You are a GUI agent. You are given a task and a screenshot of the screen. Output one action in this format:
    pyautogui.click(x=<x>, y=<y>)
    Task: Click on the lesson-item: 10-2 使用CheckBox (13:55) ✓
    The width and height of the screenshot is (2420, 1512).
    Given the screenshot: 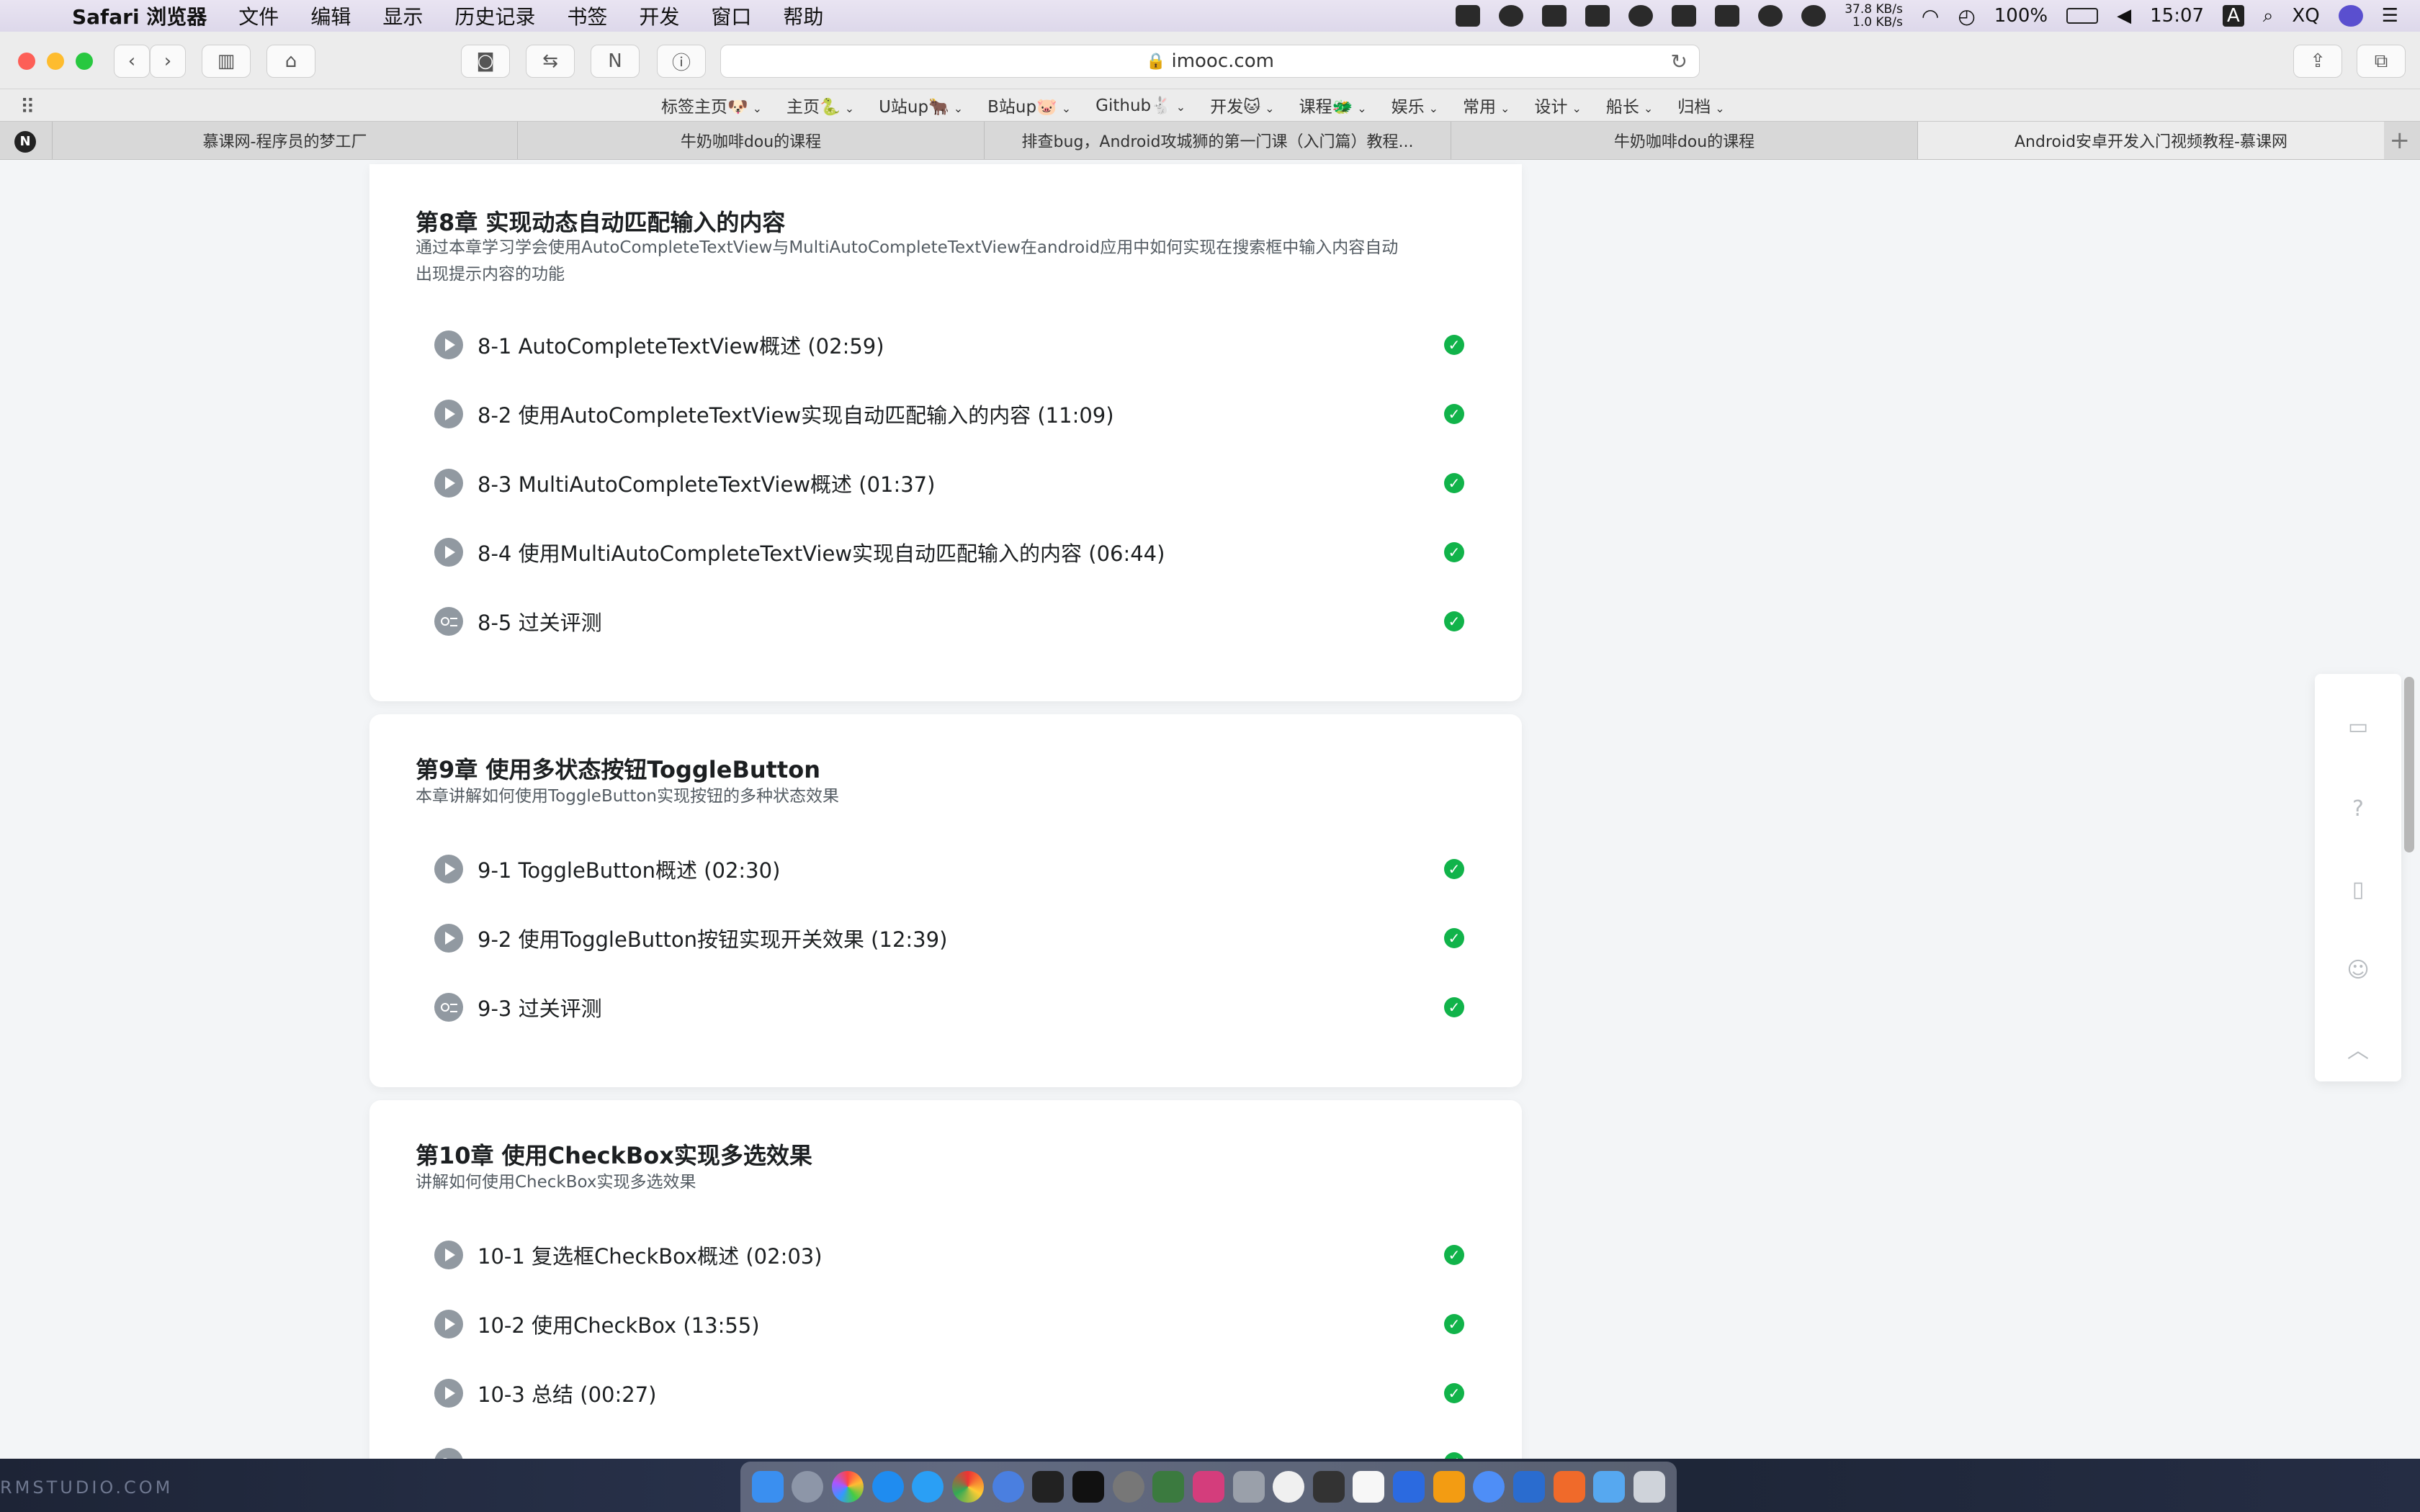 What is the action you would take?
    pyautogui.click(x=949, y=1324)
    